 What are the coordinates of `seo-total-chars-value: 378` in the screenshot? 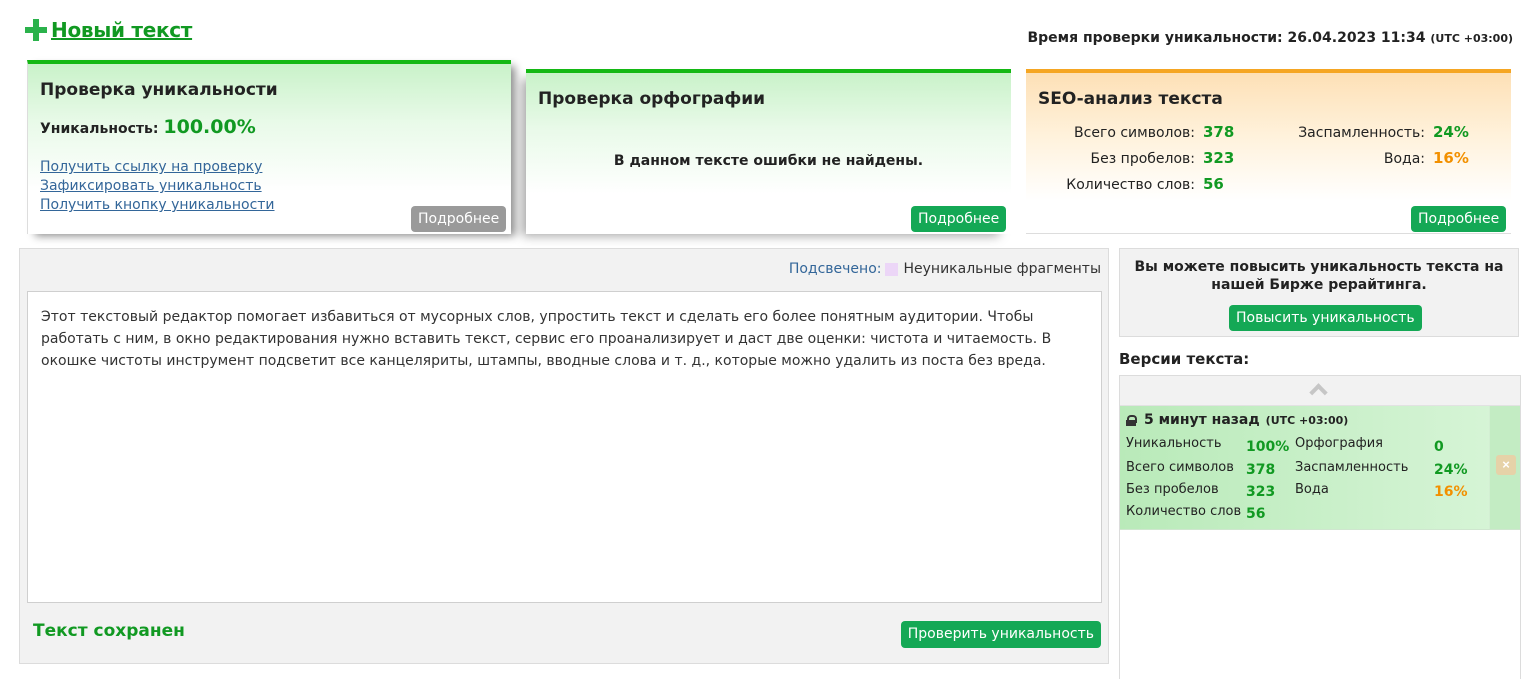 It's located at (1219, 132).